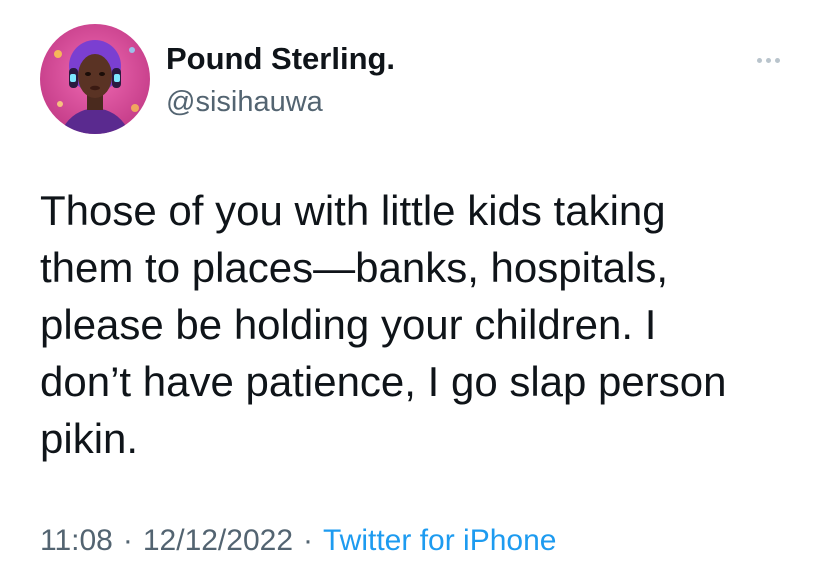 This screenshot has height=578, width=828. What do you see at coordinates (354, 267) in the screenshot?
I see `tweet-text-line: them to places—banks, hospitals,` at bounding box center [354, 267].